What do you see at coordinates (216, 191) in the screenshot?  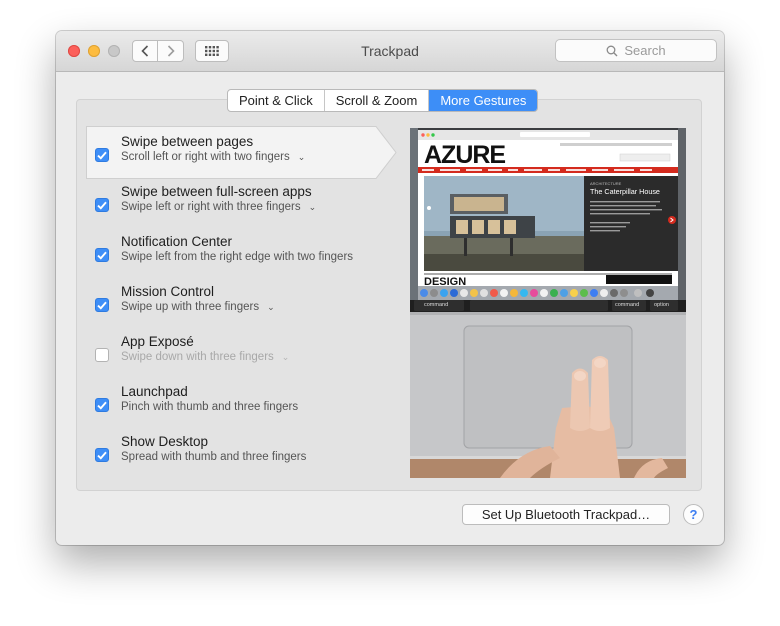 I see `gesture-title: Swipe between full-screen apps` at bounding box center [216, 191].